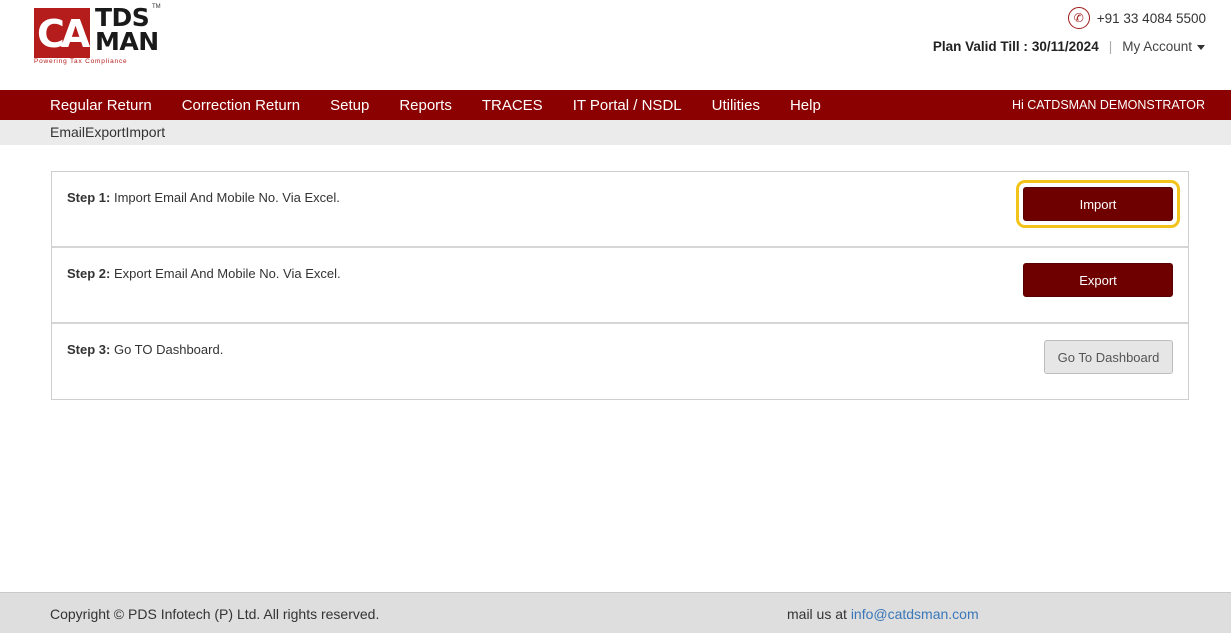 The image size is (1231, 633). Describe the element at coordinates (736, 105) in the screenshot. I see `nav-utilities: Utilities` at that location.